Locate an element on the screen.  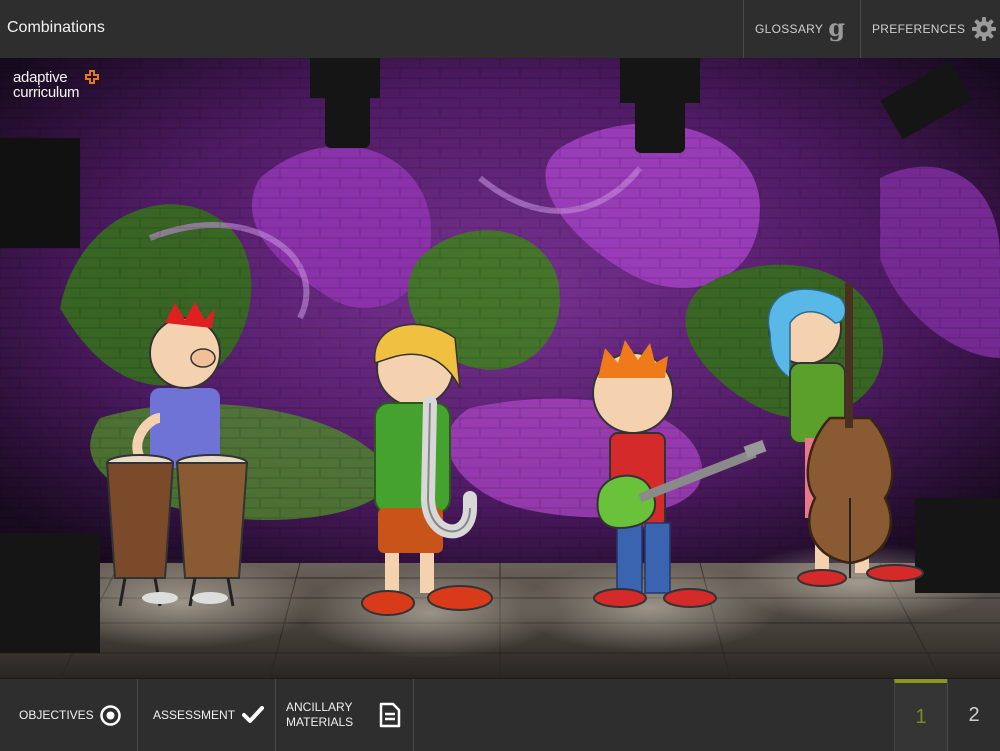
glossary-button: GLOSSARY g is located at coordinates (802, 29).